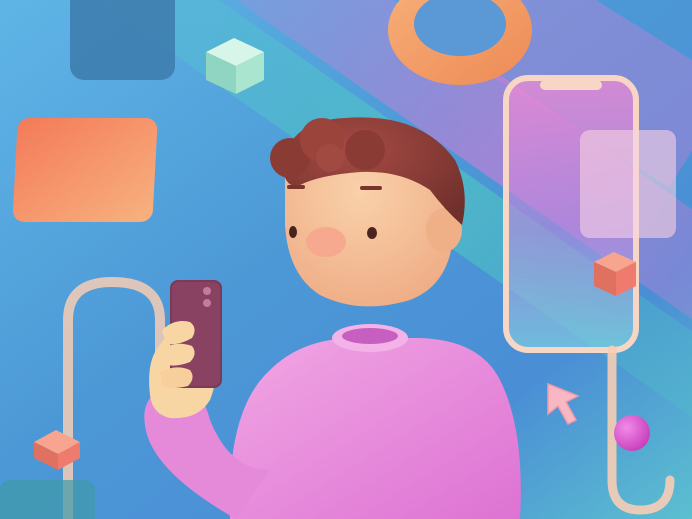  Describe the element at coordinates (293, 232) in the screenshot. I see `eye-left` at that location.